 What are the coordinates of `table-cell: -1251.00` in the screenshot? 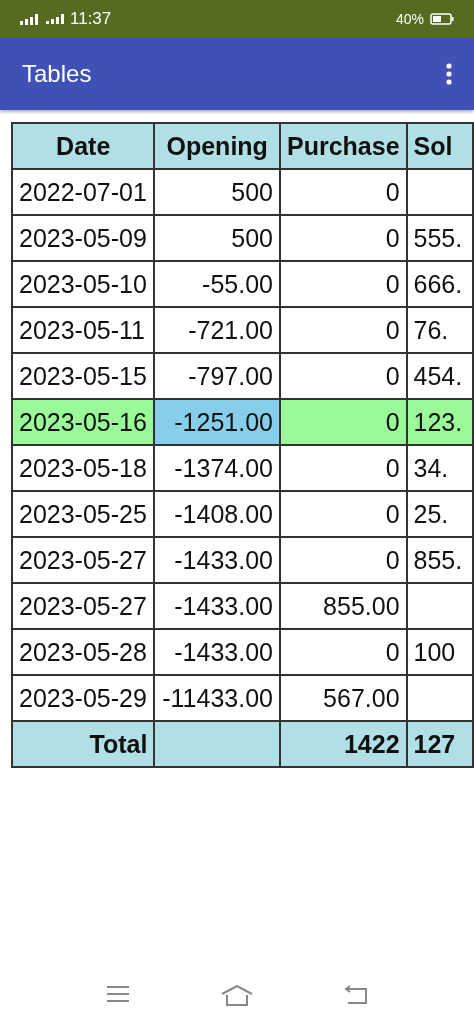 It's located at (217, 422).